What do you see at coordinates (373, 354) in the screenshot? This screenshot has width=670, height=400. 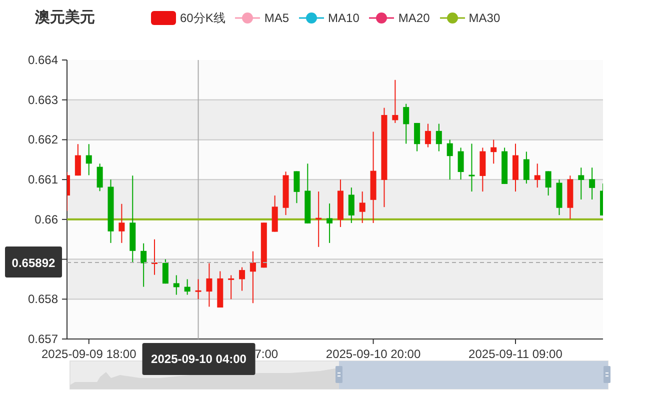 I see `x-axis-label: 2025-09-10 20:00` at bounding box center [373, 354].